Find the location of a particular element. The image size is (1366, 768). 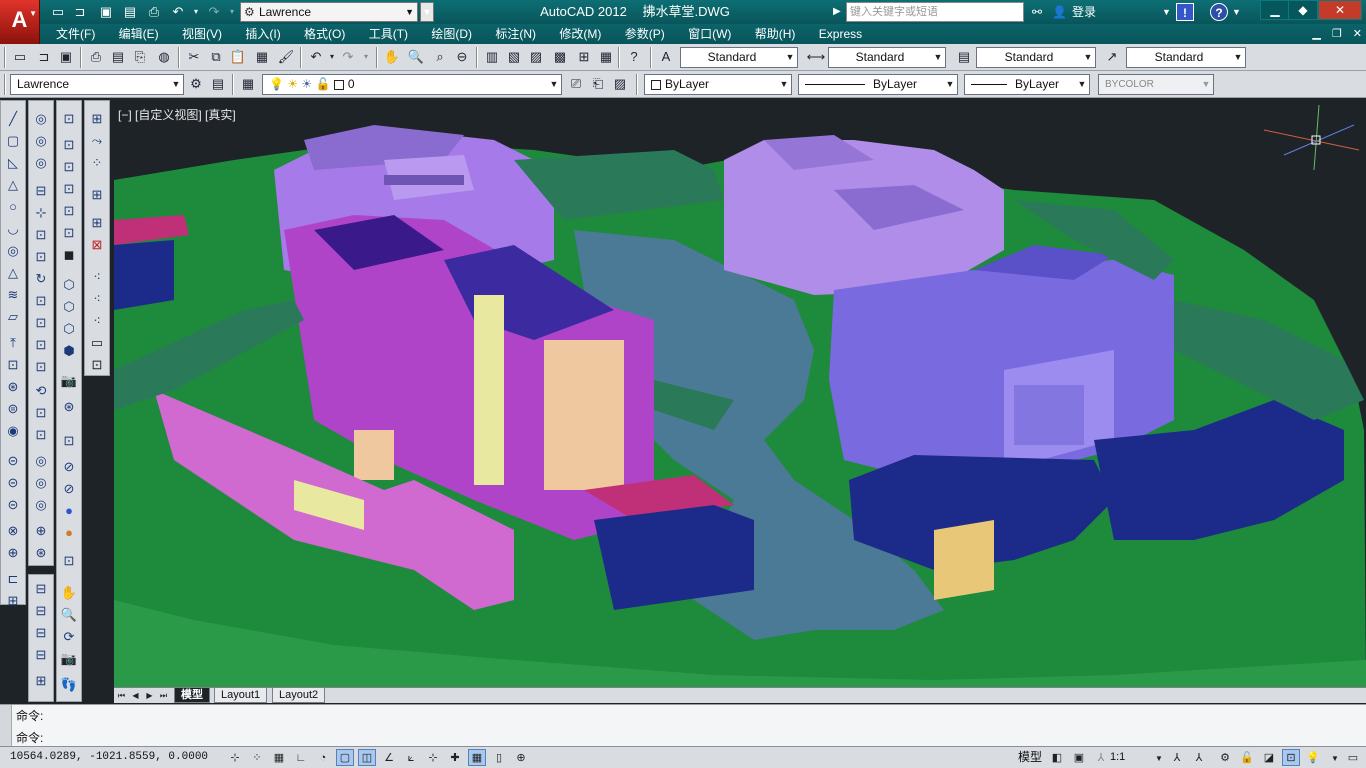

snap-tracking-icon: ⁖ is located at coordinates (97, 321).